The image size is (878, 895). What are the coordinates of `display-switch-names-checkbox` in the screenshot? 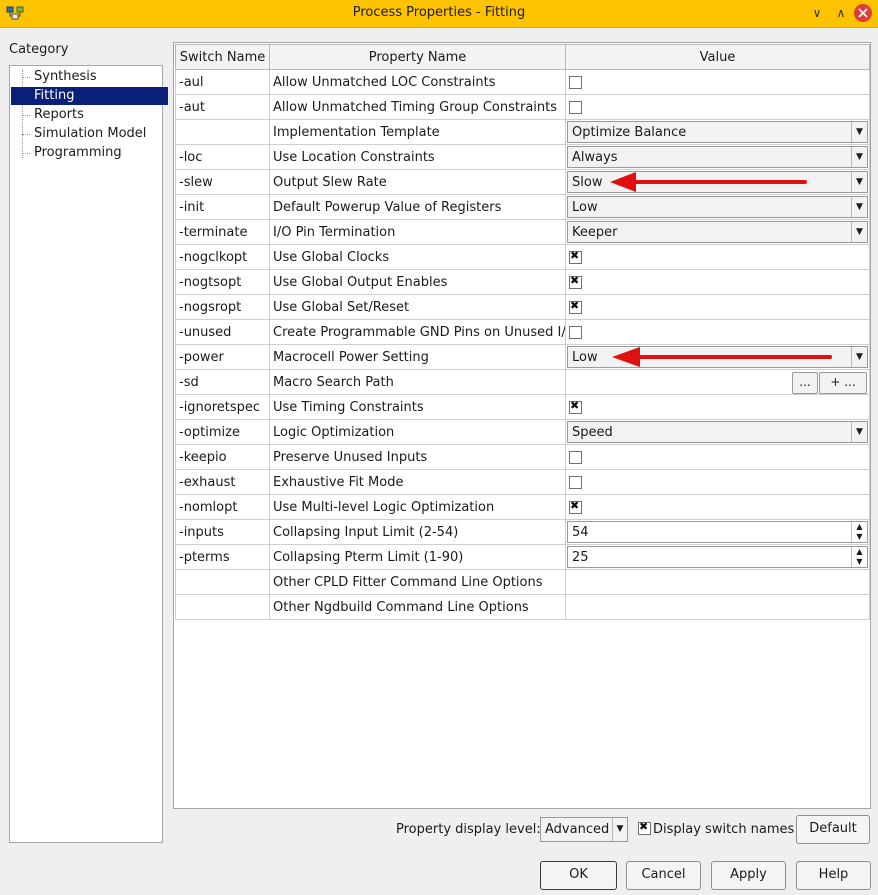 It's located at (644, 827).